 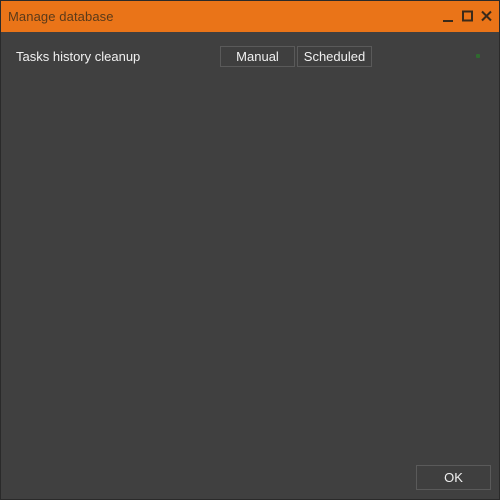 I want to click on status-indicator, so click(x=478, y=56).